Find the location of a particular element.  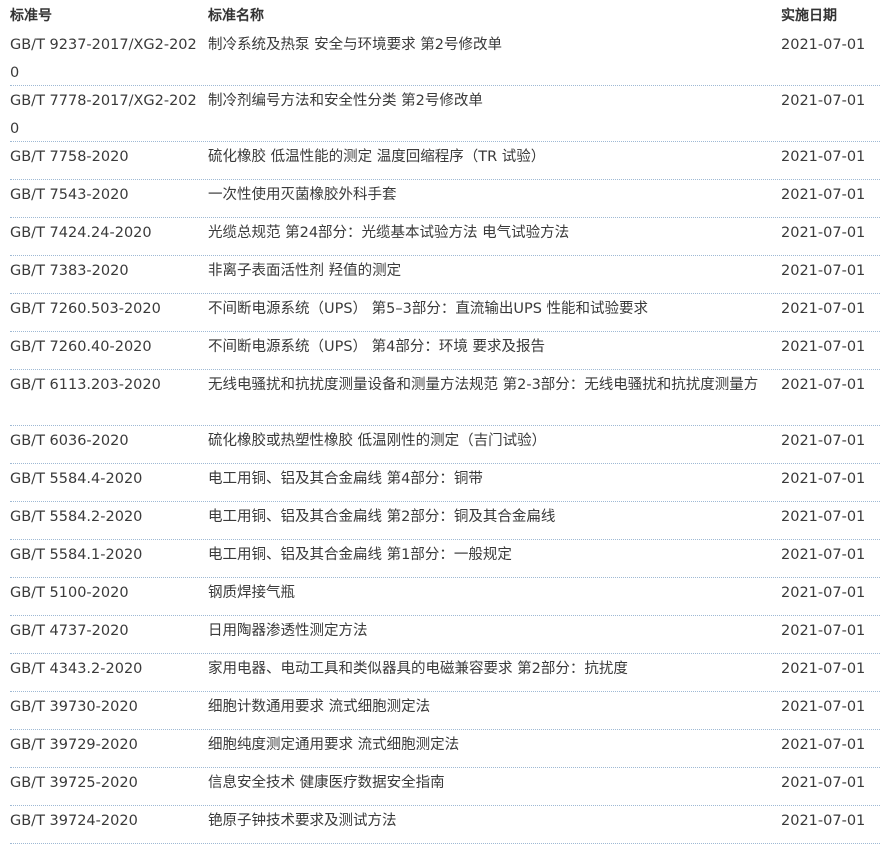

standard-code: GB/T 7260.40-2020 is located at coordinates (109, 351).